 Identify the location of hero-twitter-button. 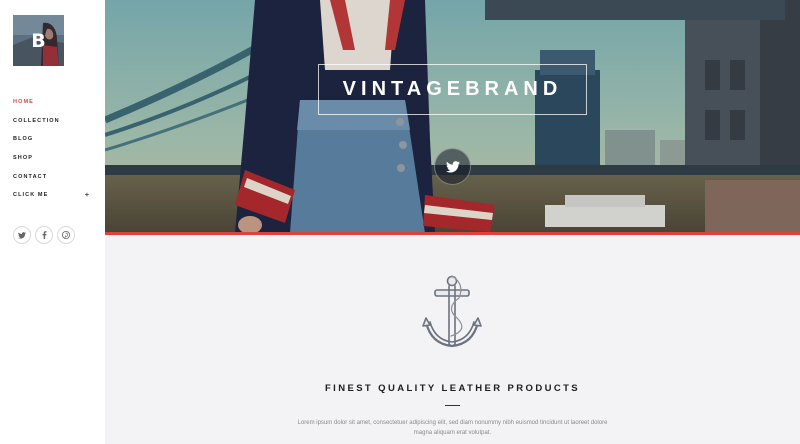
(452, 166).